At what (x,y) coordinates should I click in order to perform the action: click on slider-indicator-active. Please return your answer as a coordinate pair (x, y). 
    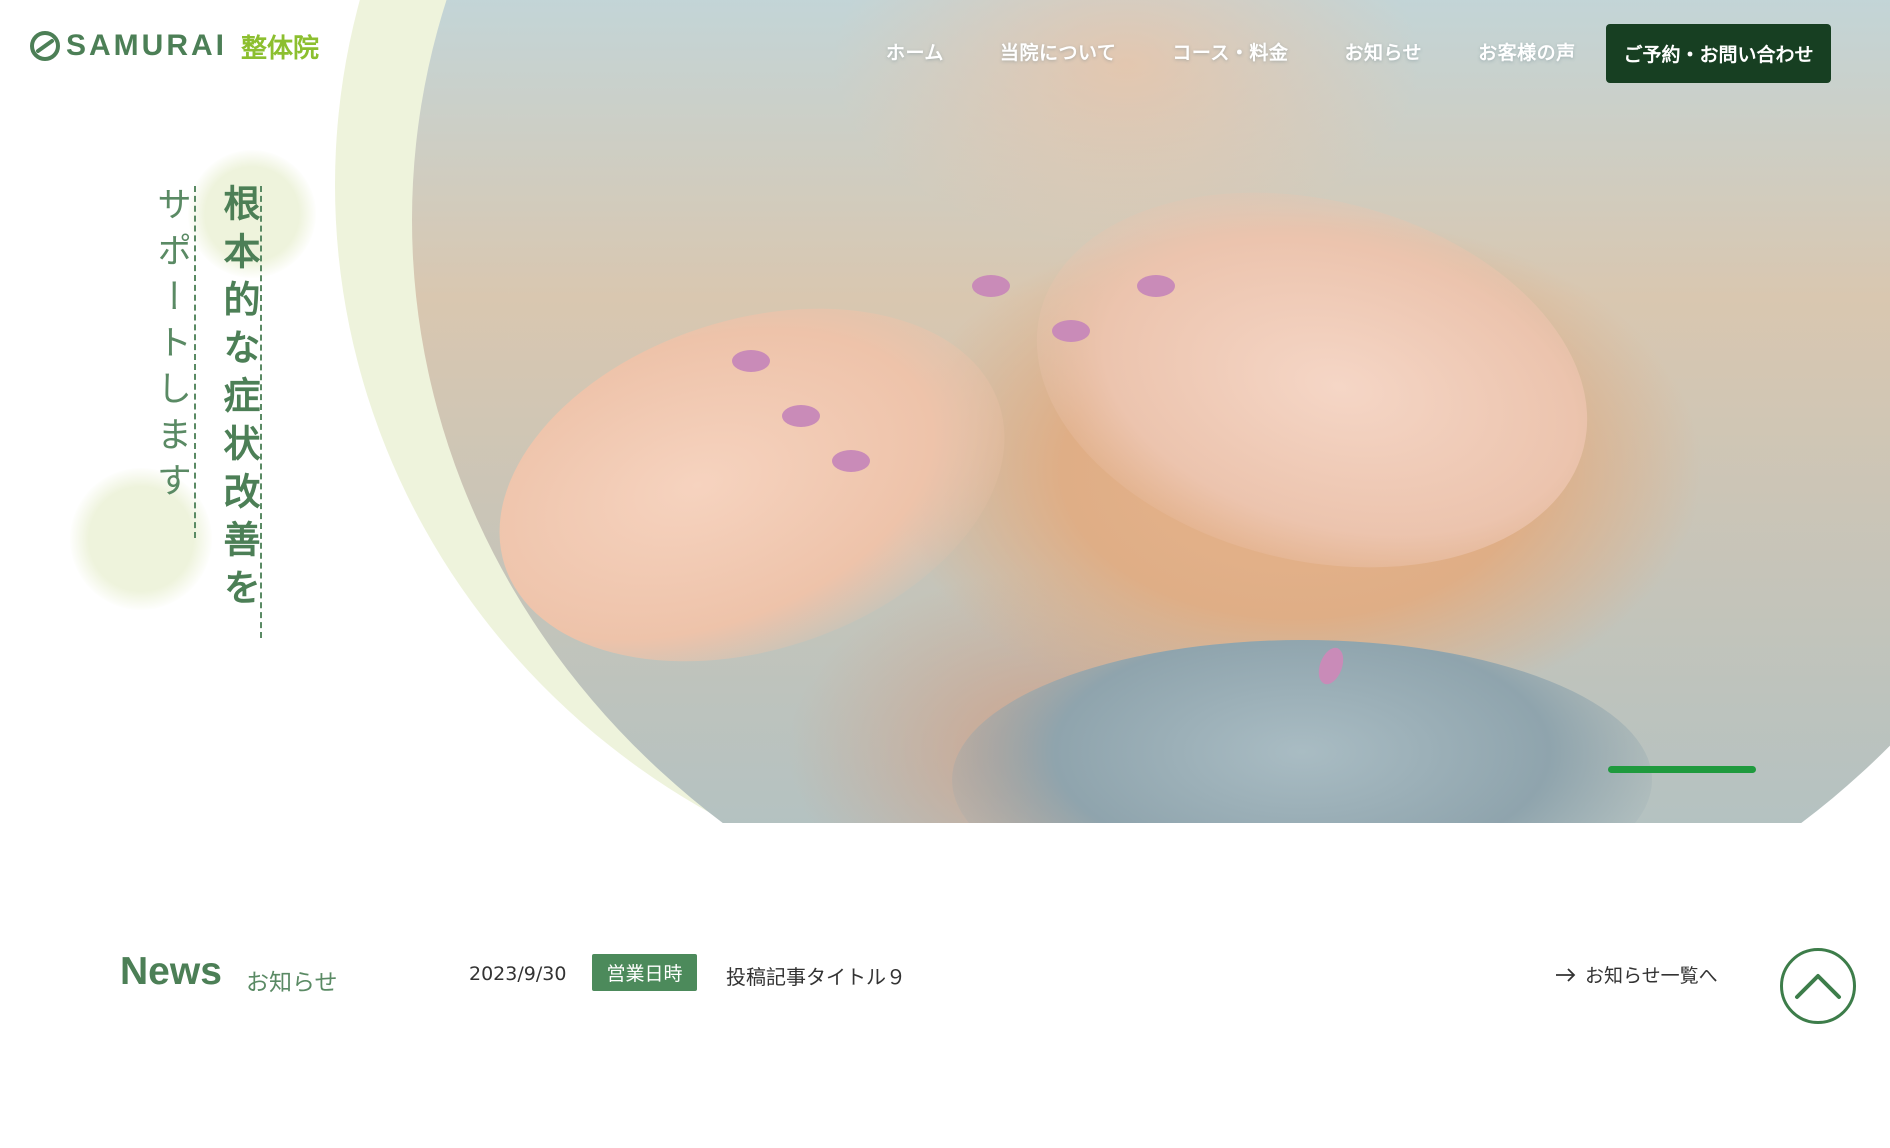
    Looking at the image, I should click on (1682, 769).